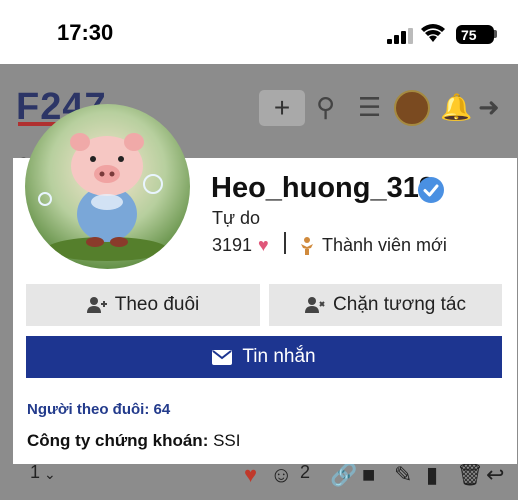 The width and height of the screenshot is (518, 500). Describe the element at coordinates (432, 475) in the screenshot. I see `bookmark-icon: ▮` at that location.